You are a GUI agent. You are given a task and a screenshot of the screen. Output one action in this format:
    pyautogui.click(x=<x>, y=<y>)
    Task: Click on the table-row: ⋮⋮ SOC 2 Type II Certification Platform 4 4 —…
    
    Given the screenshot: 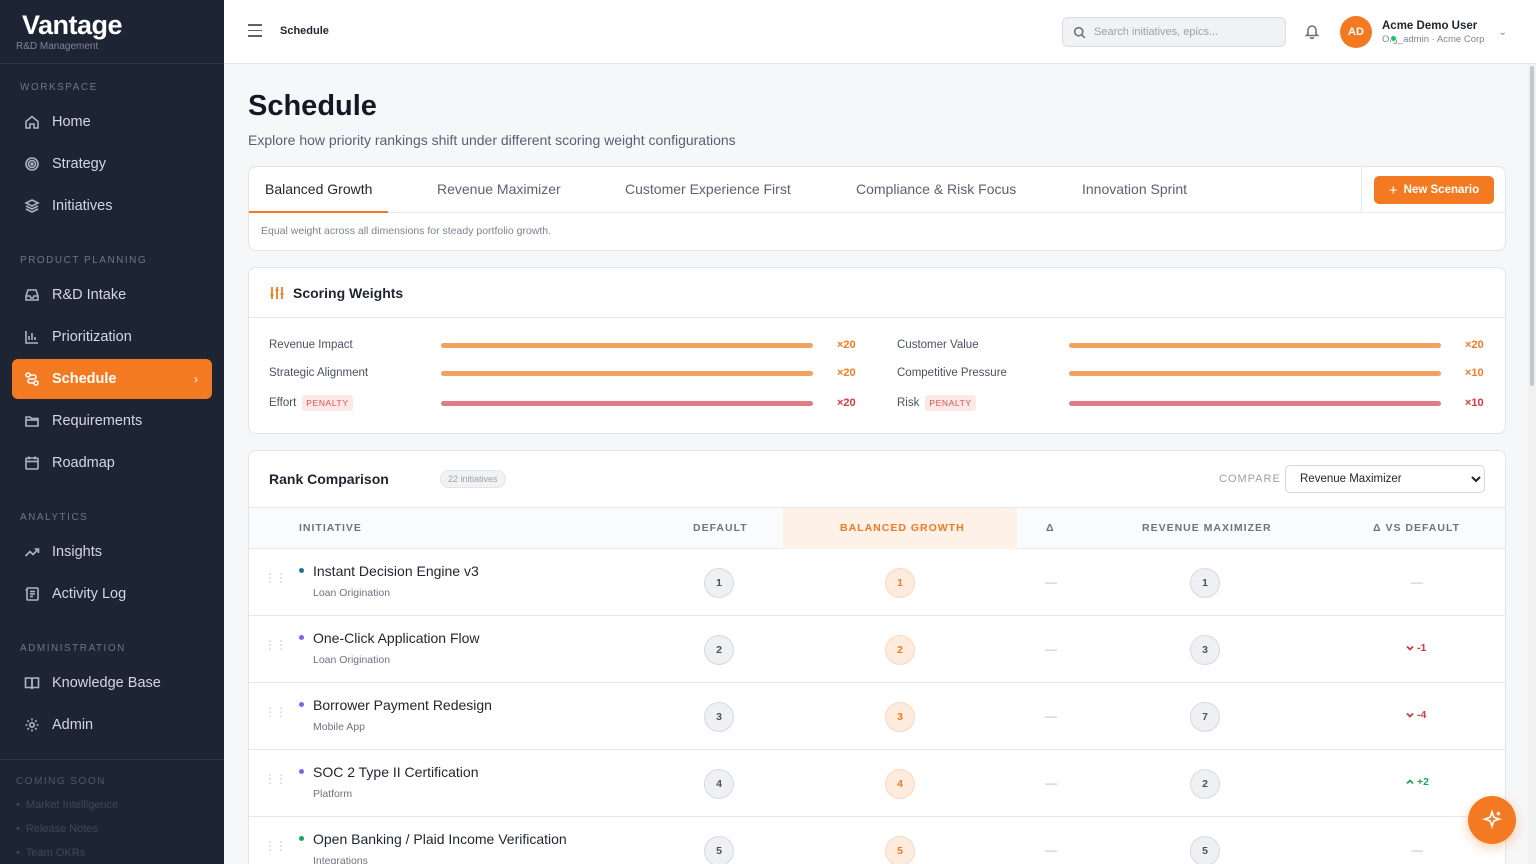 What is the action you would take?
    pyautogui.click(x=877, y=783)
    